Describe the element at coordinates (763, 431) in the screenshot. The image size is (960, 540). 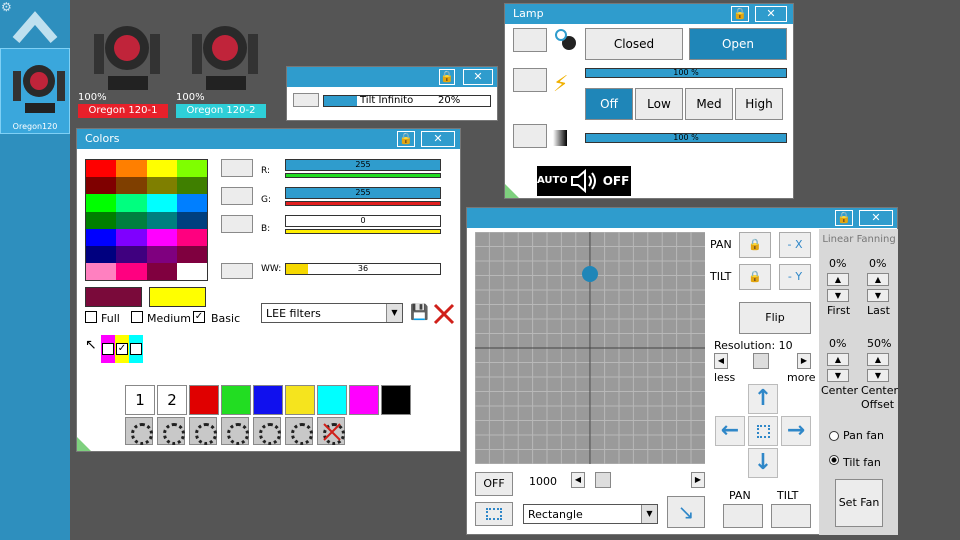
I see `center-button` at that location.